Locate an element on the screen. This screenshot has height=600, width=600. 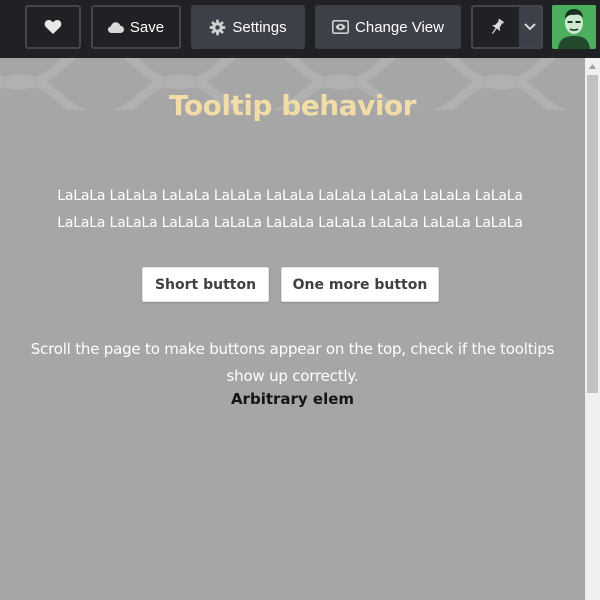
save-button: Save is located at coordinates (136, 27).